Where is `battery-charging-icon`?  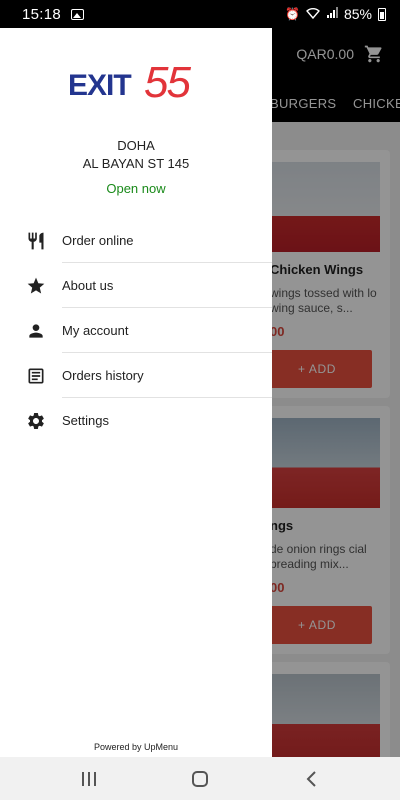 battery-charging-icon is located at coordinates (382, 14).